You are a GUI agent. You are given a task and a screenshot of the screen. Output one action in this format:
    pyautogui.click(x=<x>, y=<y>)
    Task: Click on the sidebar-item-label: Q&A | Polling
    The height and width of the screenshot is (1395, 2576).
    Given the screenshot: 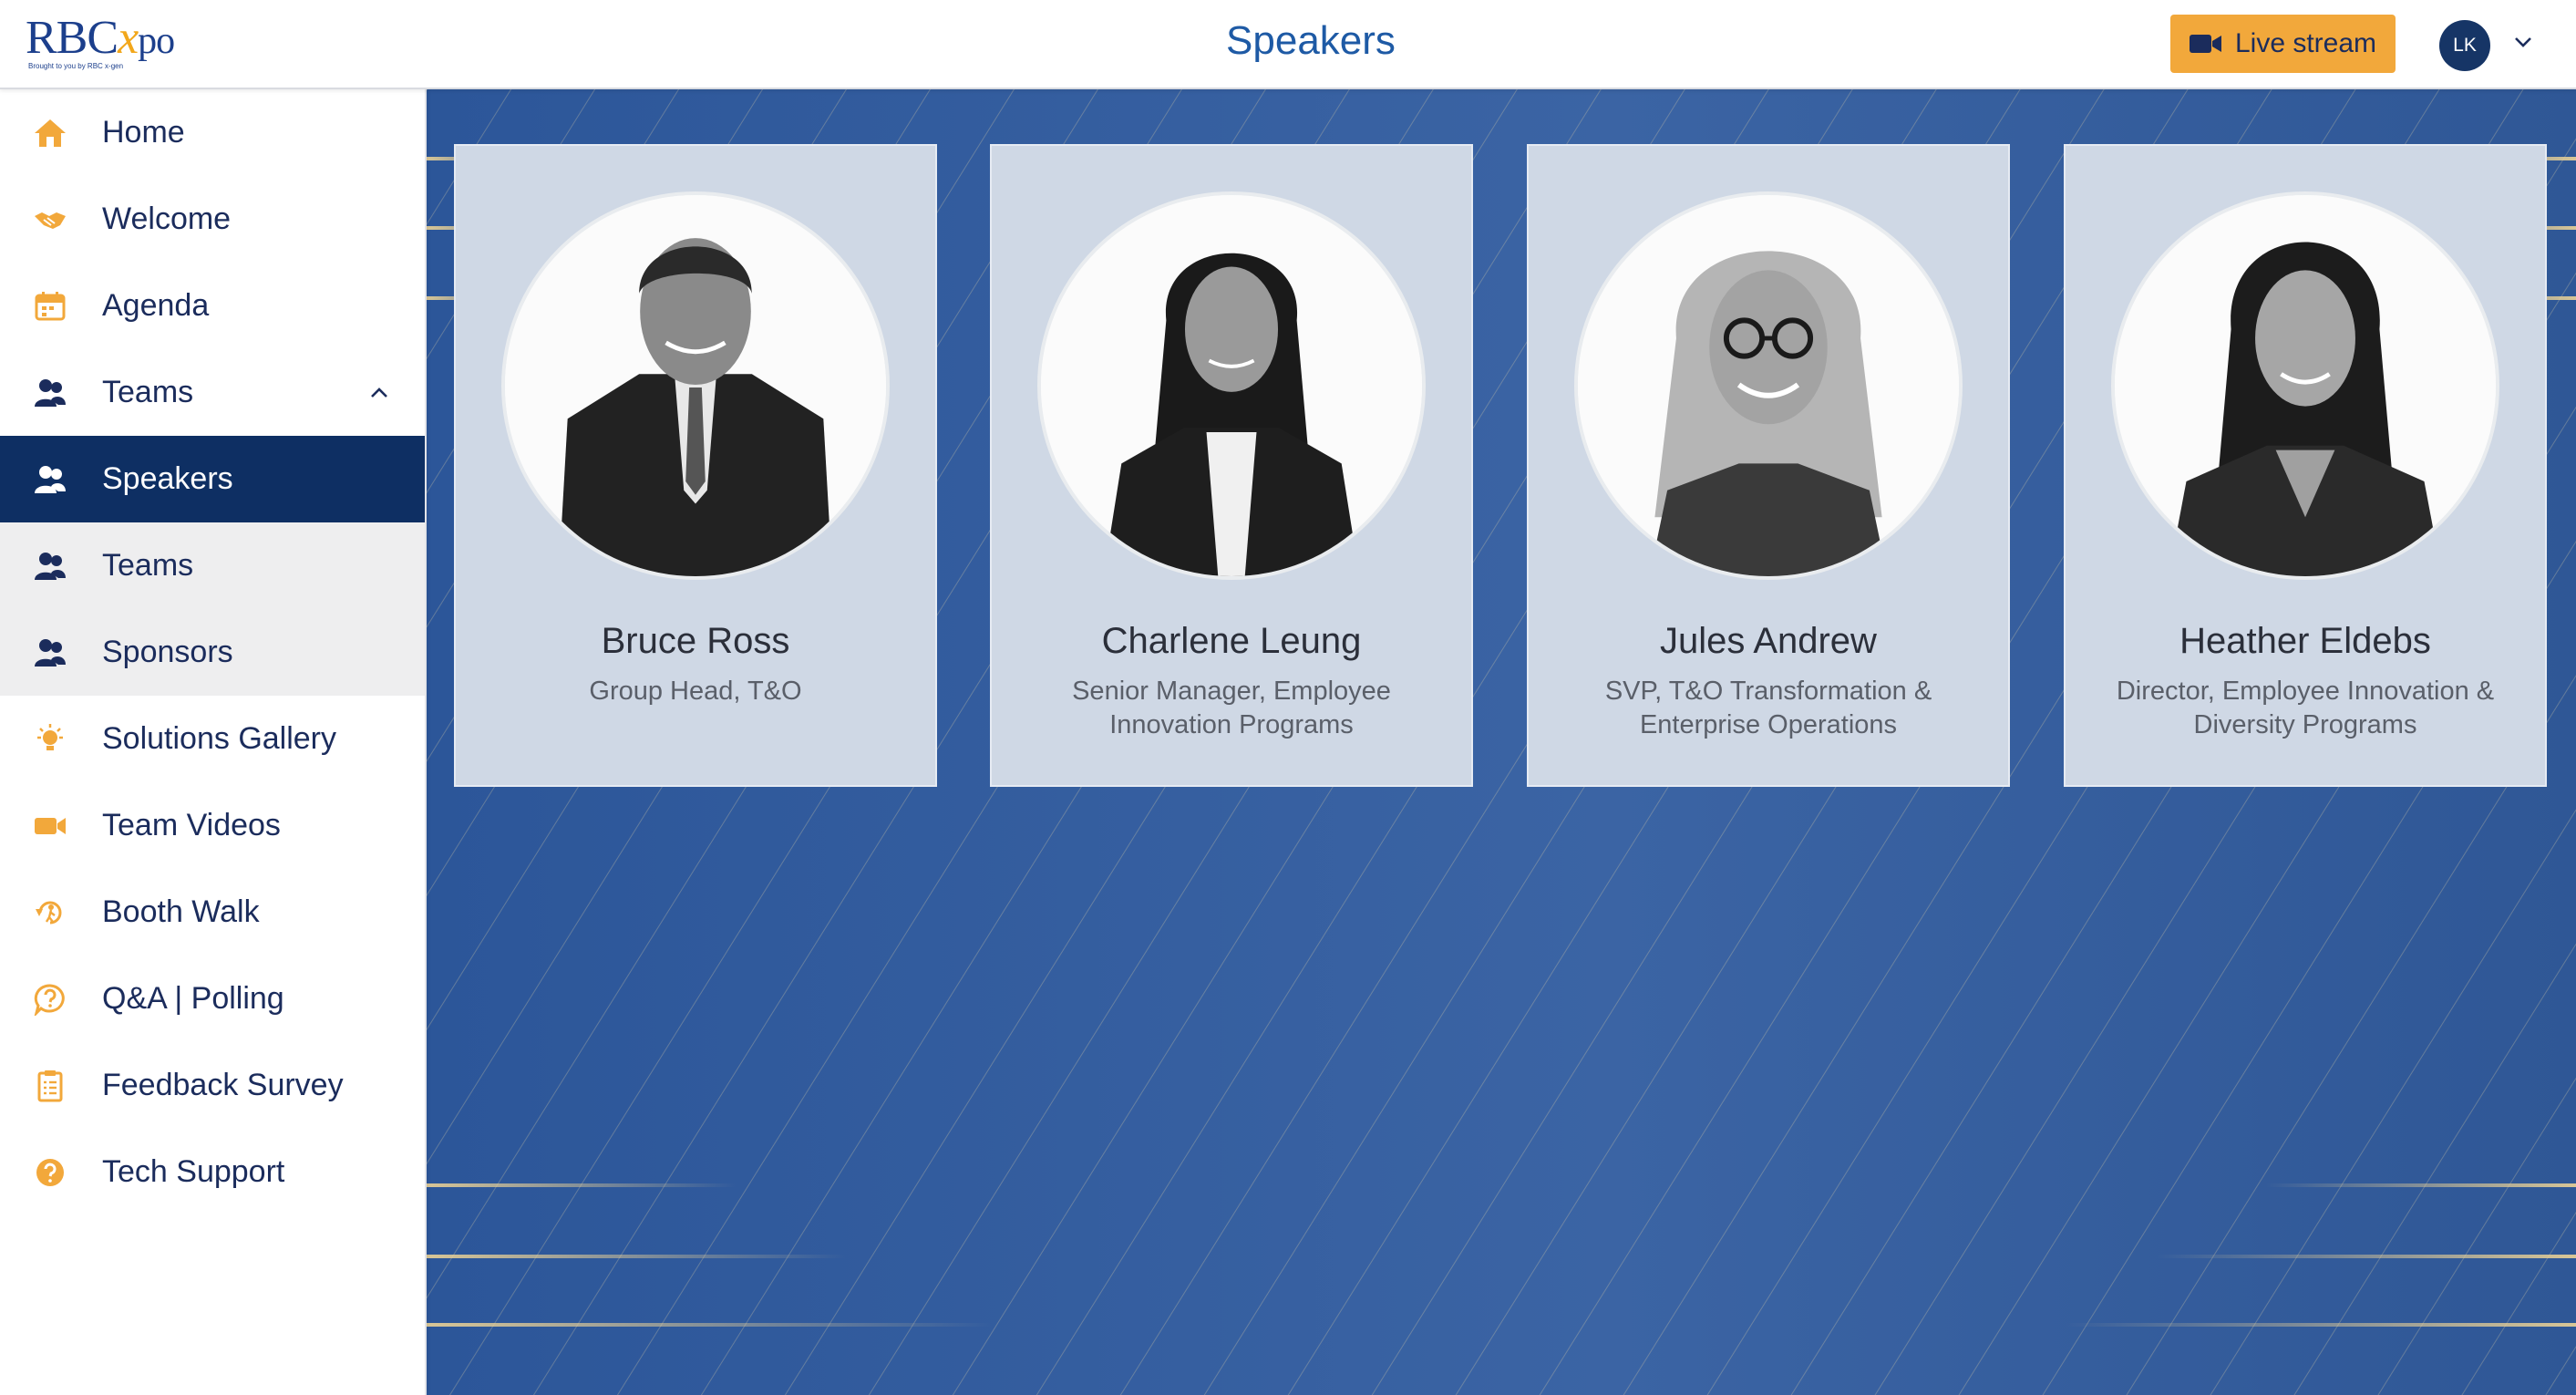 What is the action you would take?
    pyautogui.click(x=193, y=998)
    